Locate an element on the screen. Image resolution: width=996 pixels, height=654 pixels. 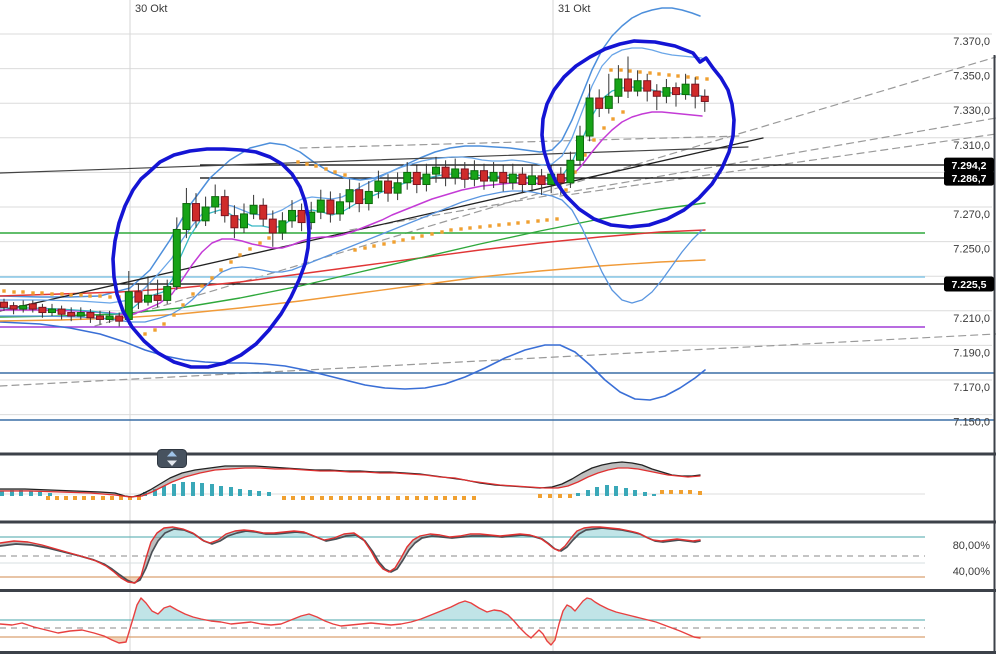
price-label: 7.370,0 is located at coordinates (971, 42).